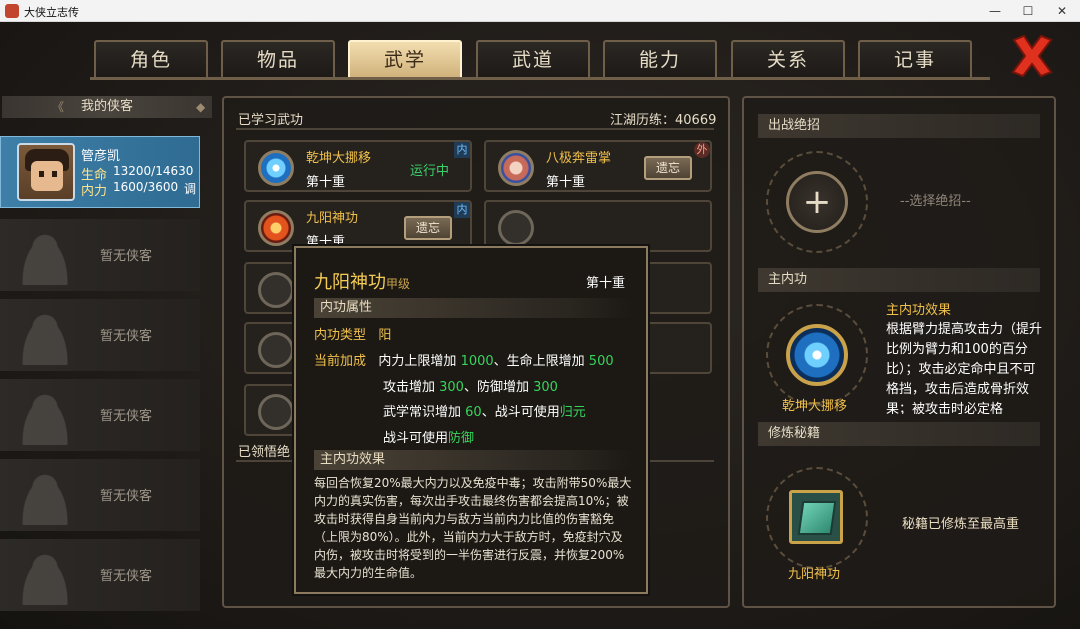 This screenshot has height=629, width=1080. I want to click on comprehended-title: 已领悟绝, so click(264, 452).